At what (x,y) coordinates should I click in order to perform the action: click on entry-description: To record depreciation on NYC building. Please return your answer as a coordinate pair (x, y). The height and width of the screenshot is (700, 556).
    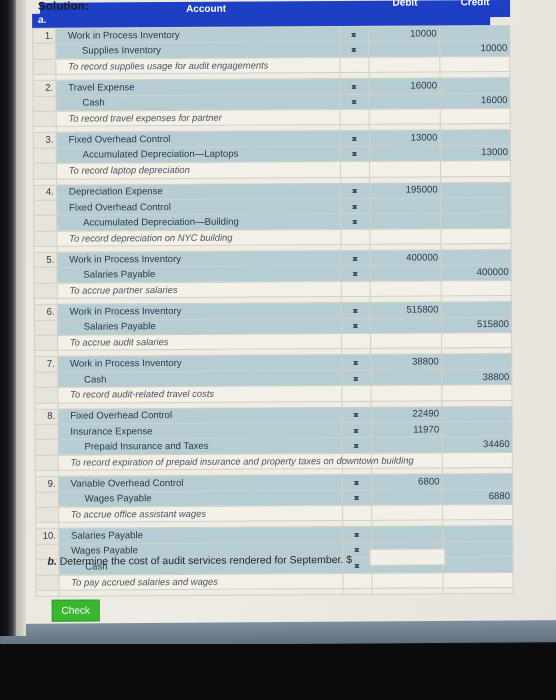
    Looking at the image, I should click on (198, 238).